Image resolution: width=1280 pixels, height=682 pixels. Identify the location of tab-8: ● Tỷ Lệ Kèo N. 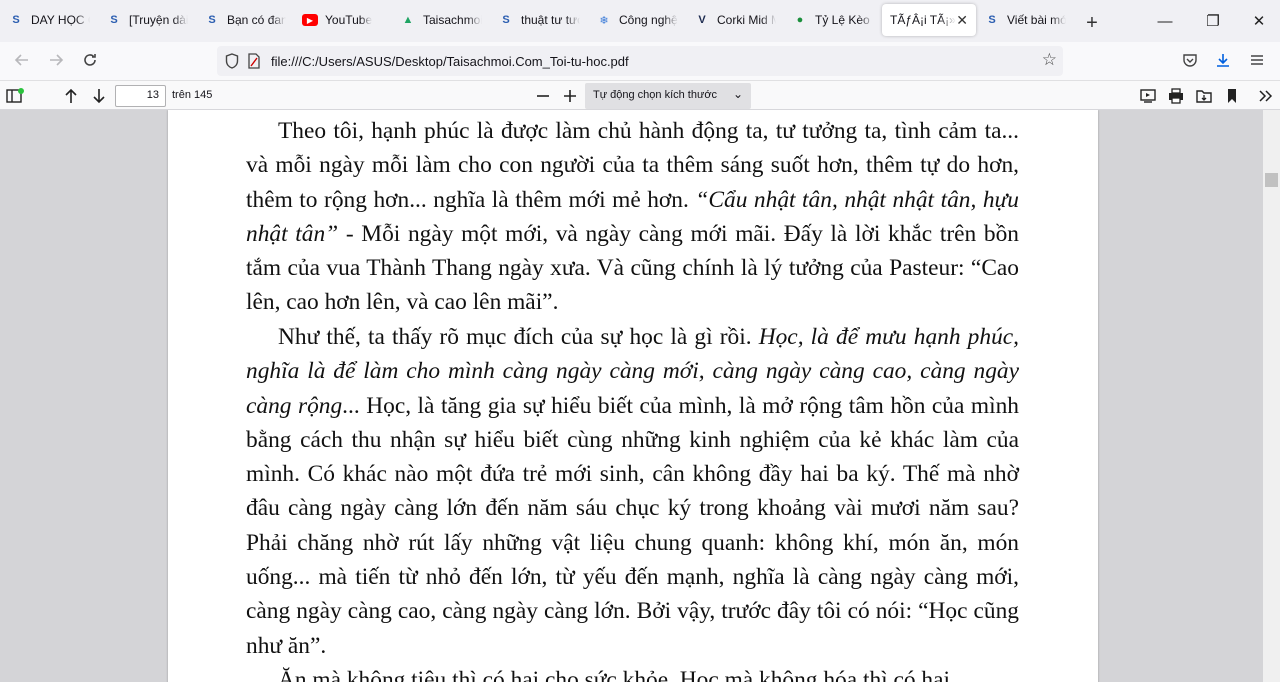
(833, 20).